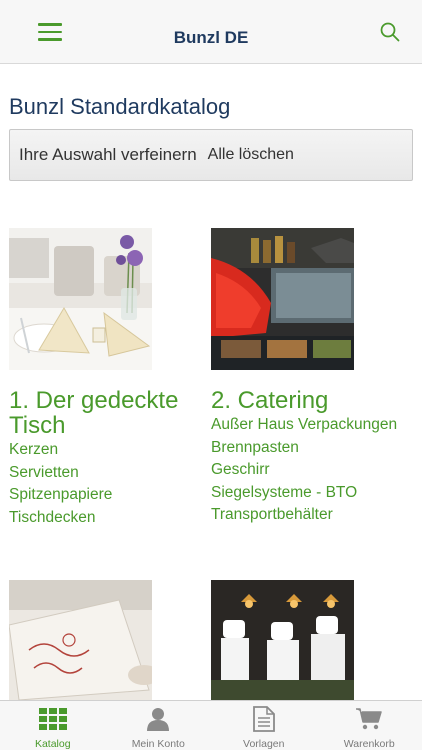 This screenshot has height=750, width=422. What do you see at coordinates (311, 425) in the screenshot?
I see `subcategory-link: Außer Haus Verpackungen` at bounding box center [311, 425].